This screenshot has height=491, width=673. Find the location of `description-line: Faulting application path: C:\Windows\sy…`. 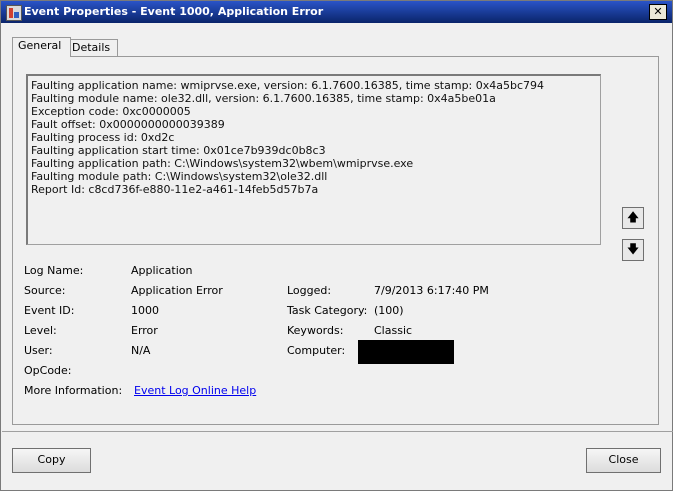

description-line: Faulting application path: C:\Windows\sy… is located at coordinates (222, 163).